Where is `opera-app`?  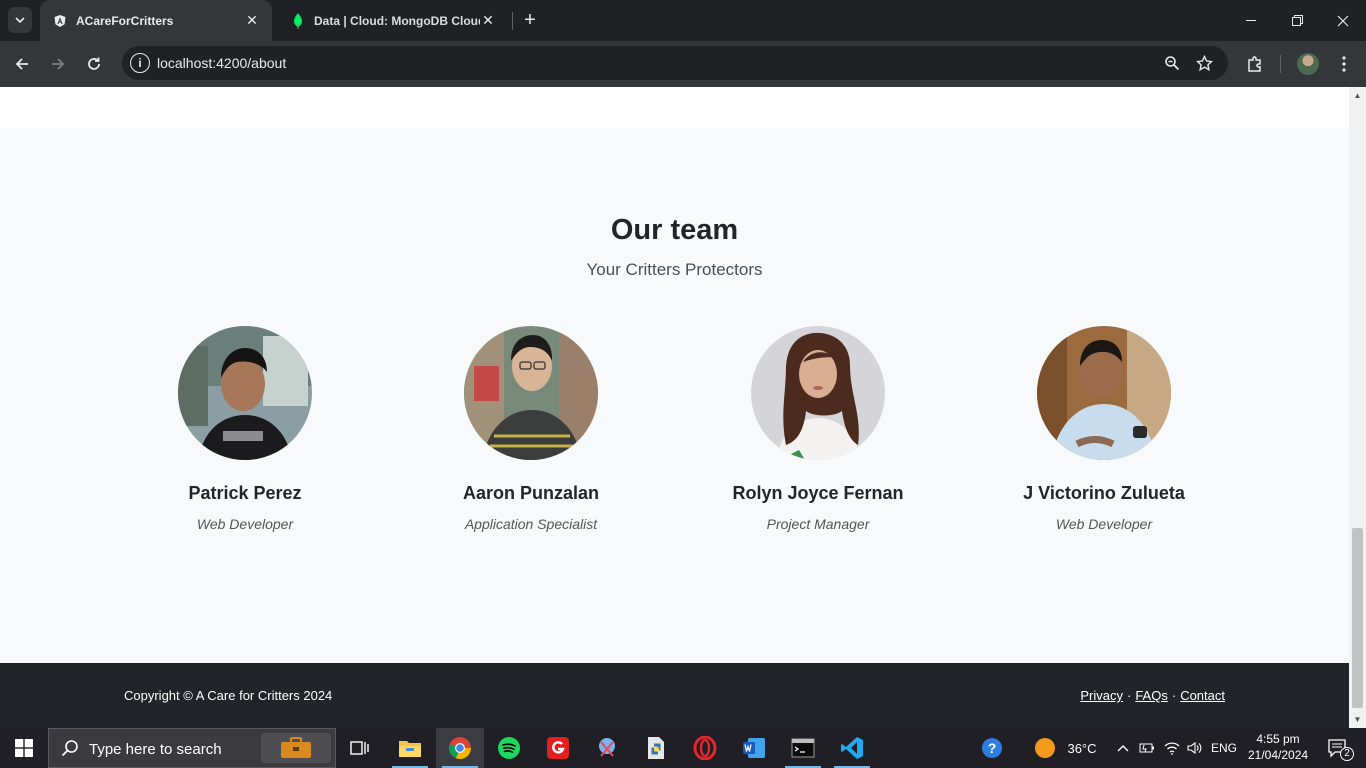
opera-app is located at coordinates (705, 748).